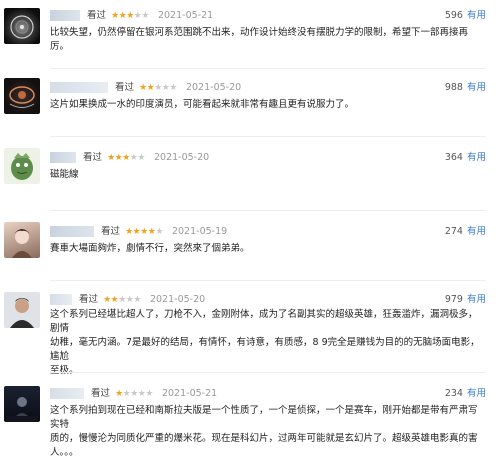 The width and height of the screenshot is (500, 471). What do you see at coordinates (268, 88) in the screenshot?
I see `review-header: 看过 ★★★★★ 2021-05-20 988 有用` at bounding box center [268, 88].